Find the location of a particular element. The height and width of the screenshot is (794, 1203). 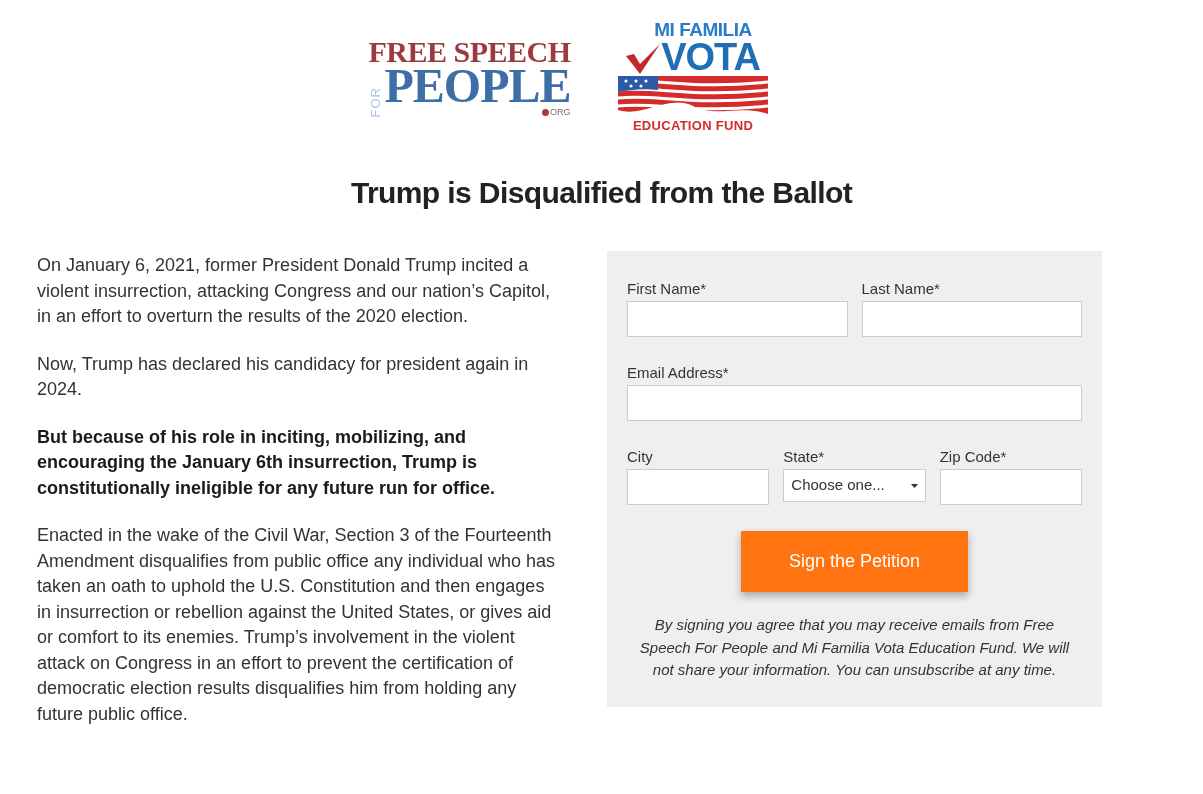

field-label: City is located at coordinates (640, 457).